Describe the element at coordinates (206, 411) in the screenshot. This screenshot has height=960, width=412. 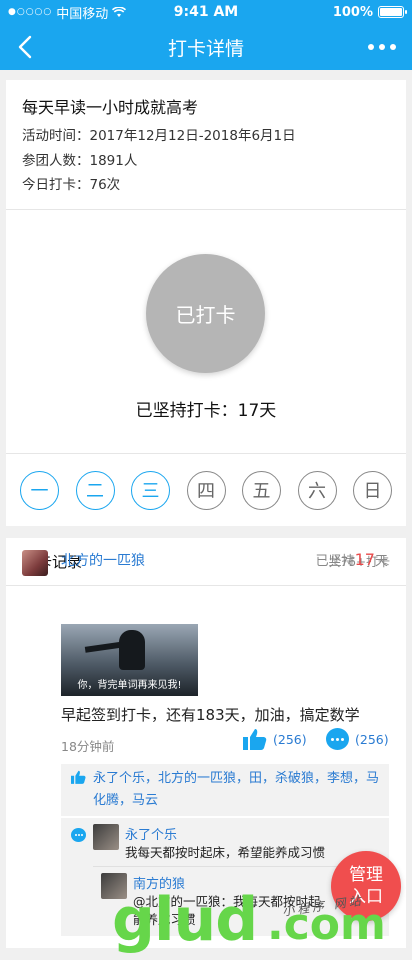
I see `streak-text: 已坚持打卡：17天` at that location.